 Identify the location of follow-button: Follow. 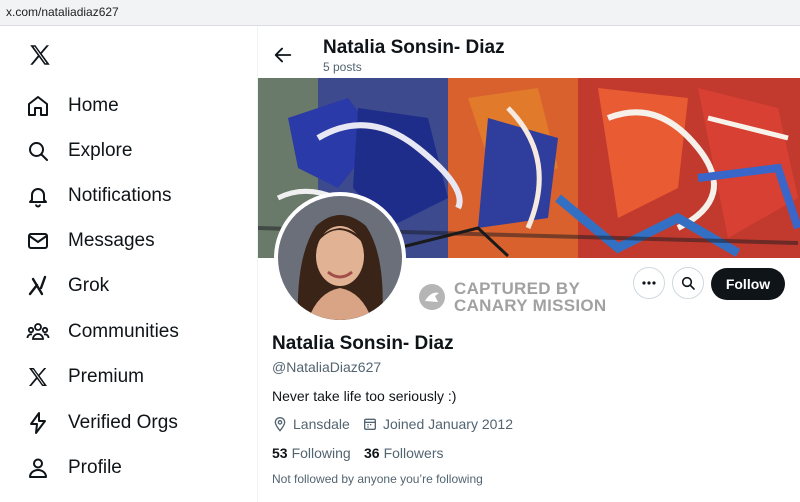
(748, 284).